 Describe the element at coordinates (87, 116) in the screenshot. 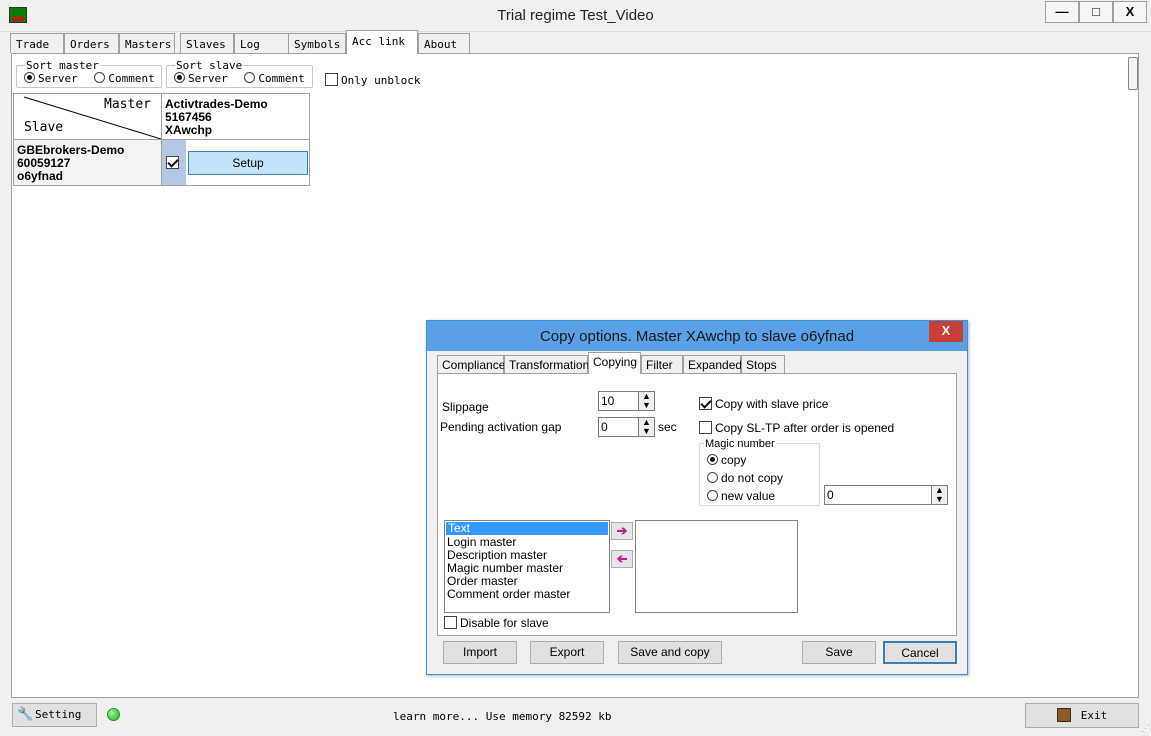

I see `grid-corner-cell: Master Slave` at that location.